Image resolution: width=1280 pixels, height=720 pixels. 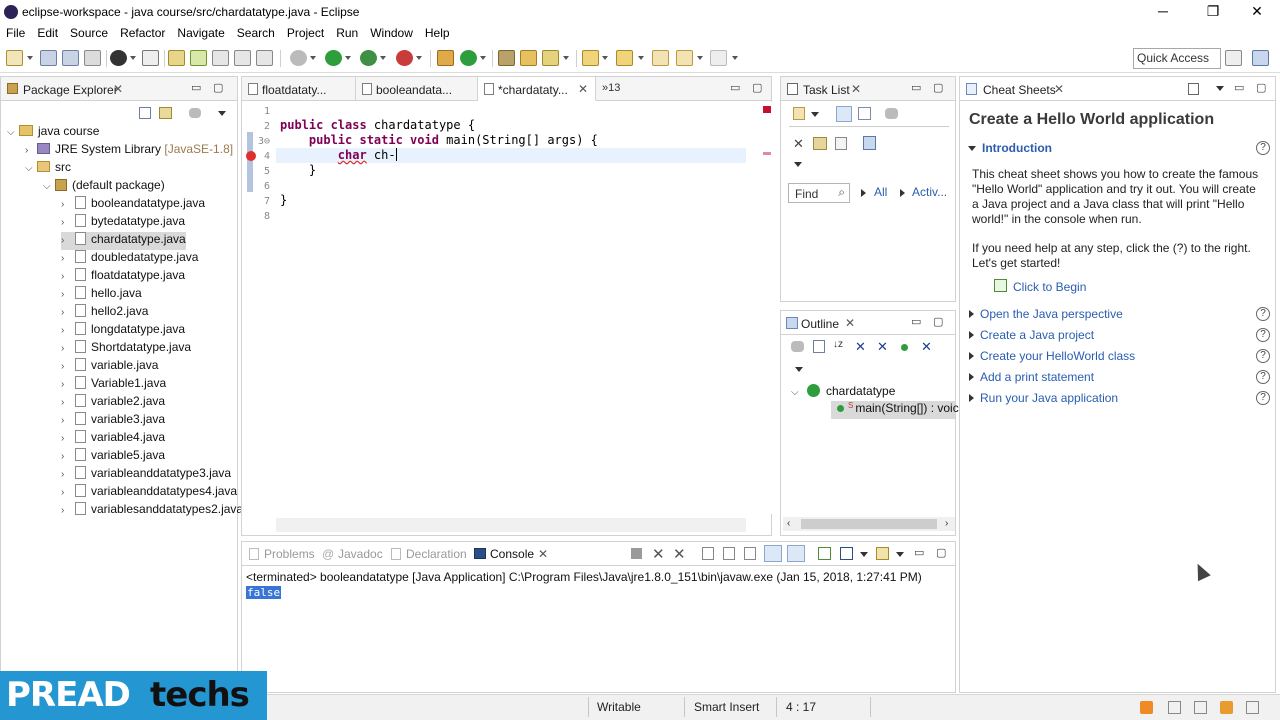 What do you see at coordinates (283, 200) in the screenshot?
I see `code-line-7: }` at bounding box center [283, 200].